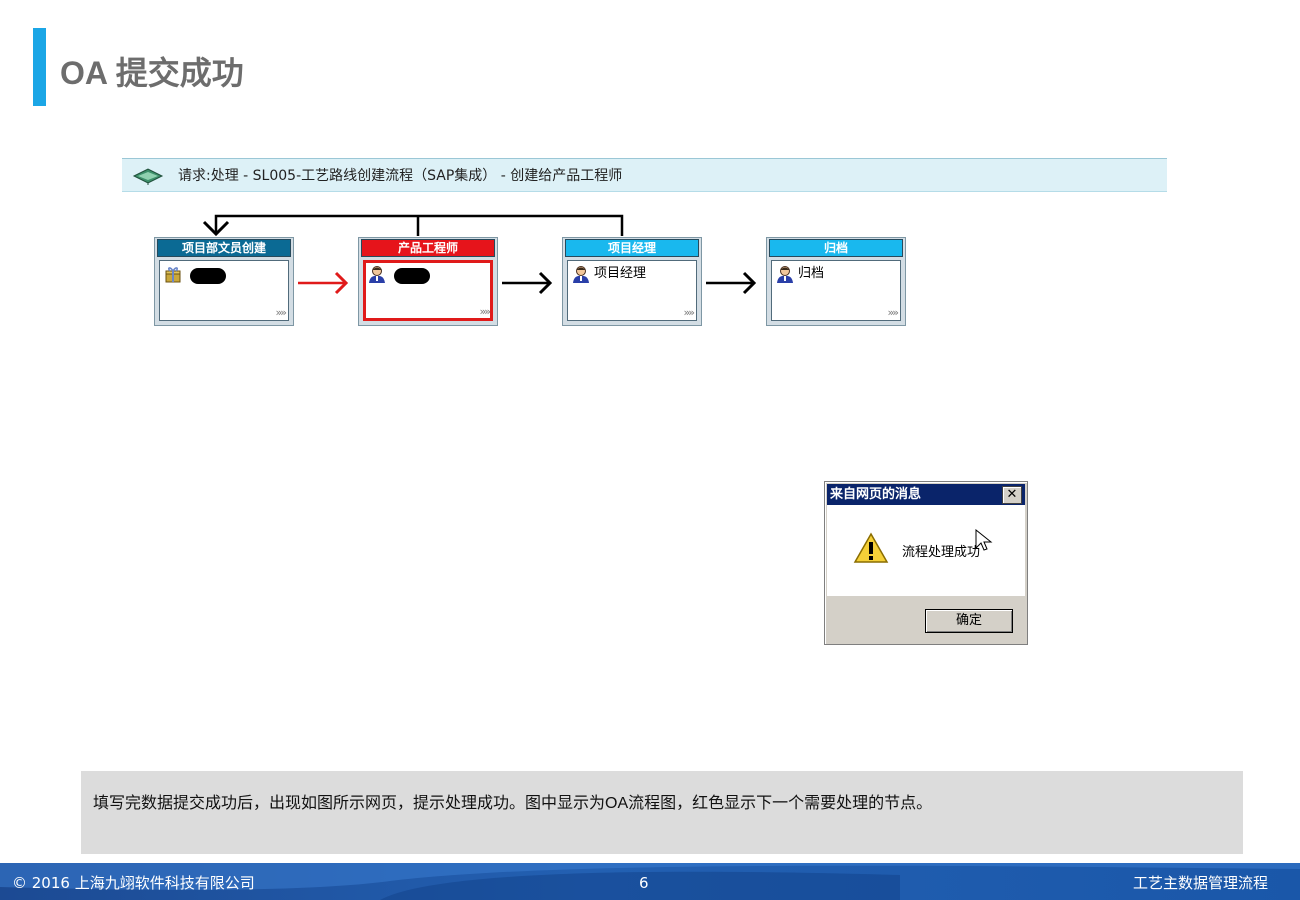  I want to click on return-arrowhead, so click(216, 228).